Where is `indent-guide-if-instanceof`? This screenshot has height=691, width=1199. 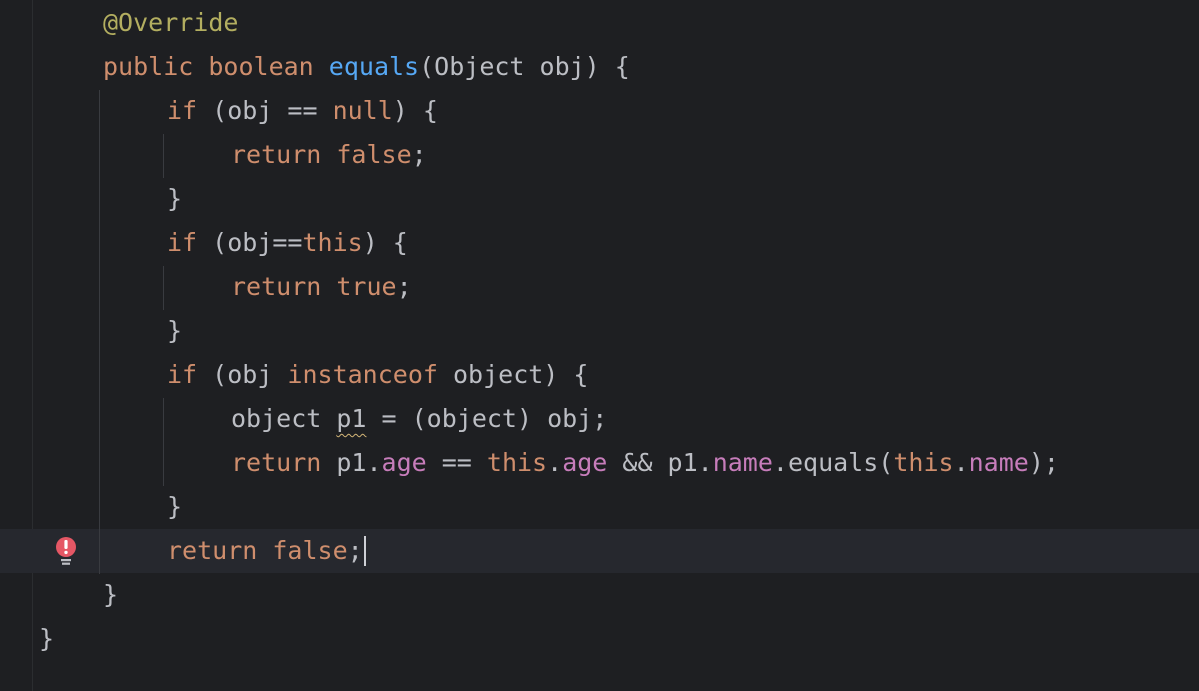
indent-guide-if-instanceof is located at coordinates (163, 442).